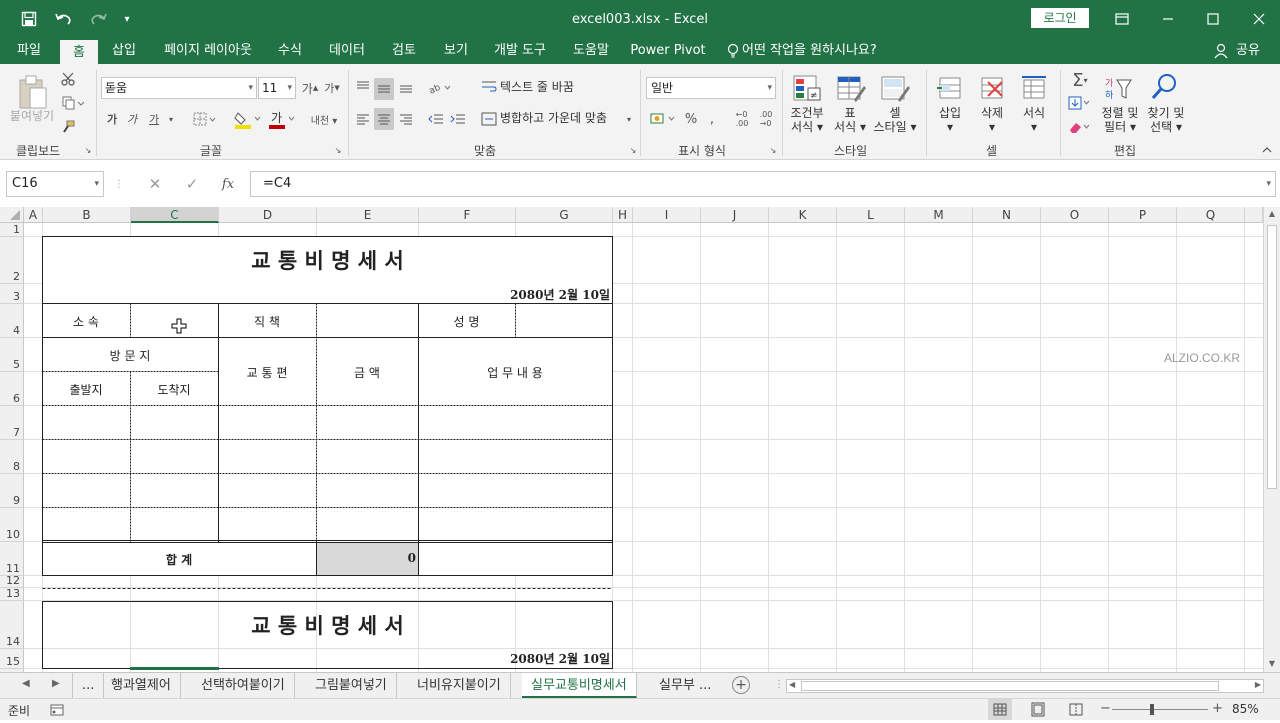 This screenshot has width=1280, height=723. What do you see at coordinates (29, 19) in the screenshot?
I see `save-icon` at bounding box center [29, 19].